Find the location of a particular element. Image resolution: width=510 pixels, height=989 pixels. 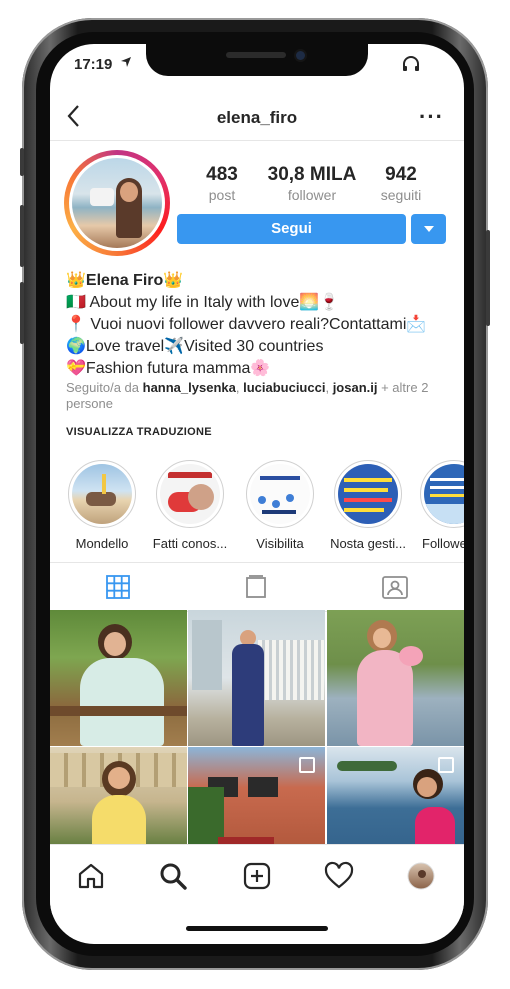

plus-square-icon is located at coordinates (257, 876).